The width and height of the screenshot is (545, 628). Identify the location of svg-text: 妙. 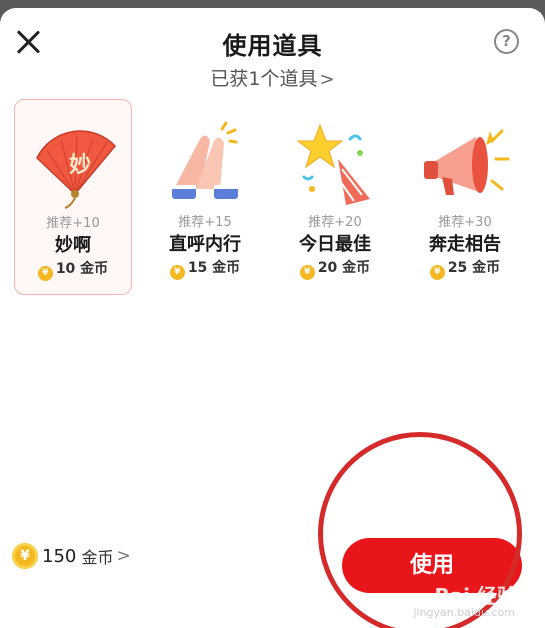
(80, 165).